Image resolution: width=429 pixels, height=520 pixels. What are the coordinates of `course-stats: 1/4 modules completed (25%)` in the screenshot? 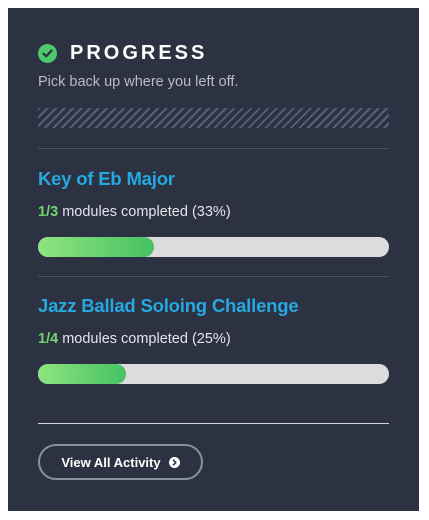 It's located at (213, 339).